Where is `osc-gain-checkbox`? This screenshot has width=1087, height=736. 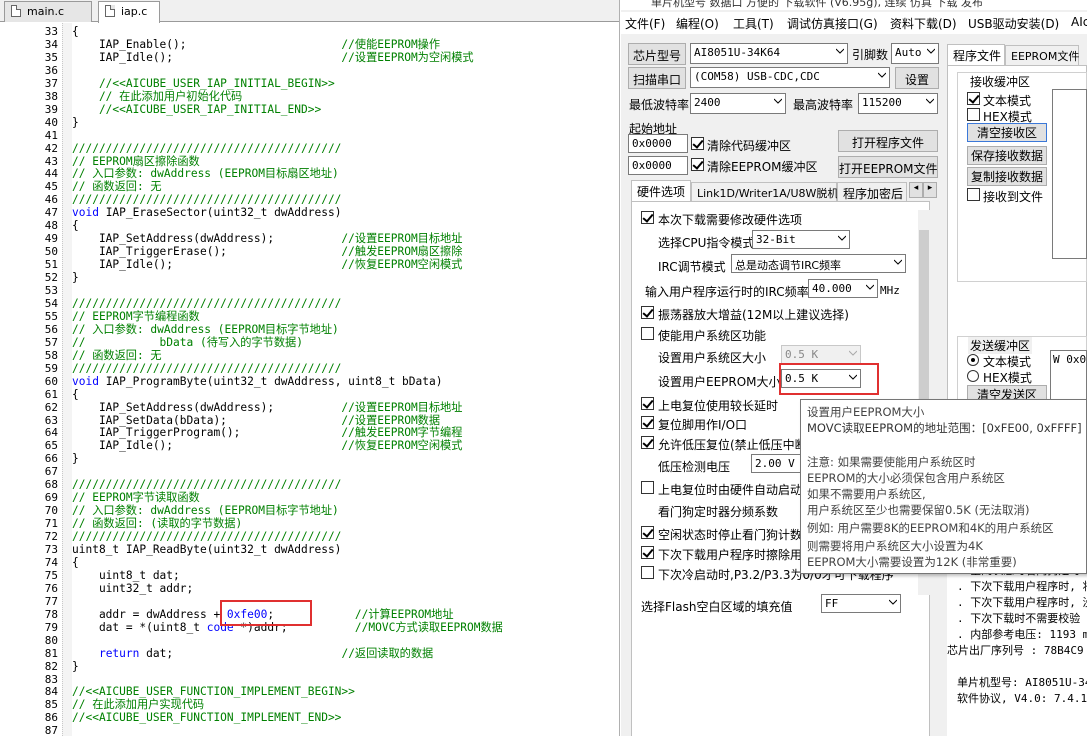 osc-gain-checkbox is located at coordinates (647, 312).